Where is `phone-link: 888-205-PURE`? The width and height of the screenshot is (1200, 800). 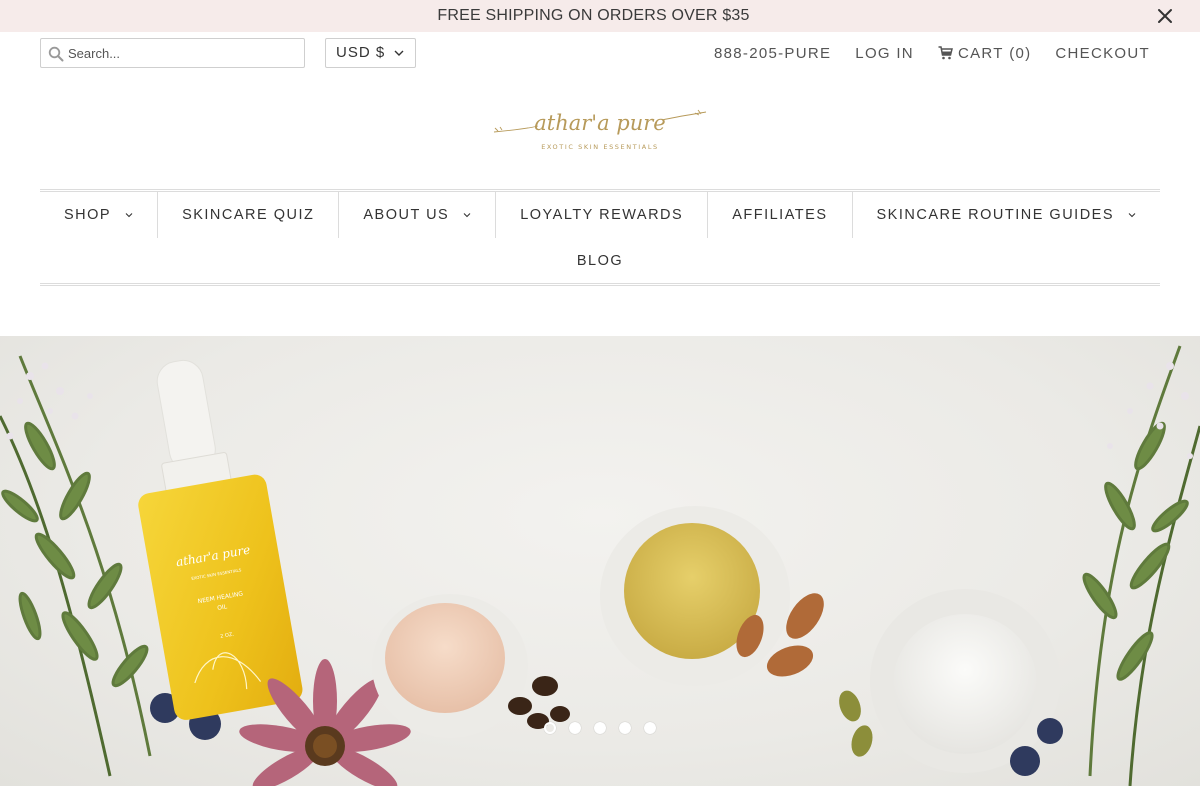
phone-link: 888-205-PURE is located at coordinates (772, 53).